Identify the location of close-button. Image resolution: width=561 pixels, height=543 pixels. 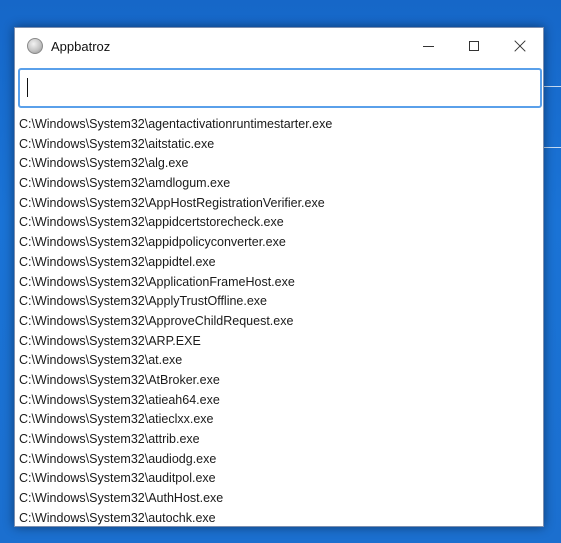
(520, 46).